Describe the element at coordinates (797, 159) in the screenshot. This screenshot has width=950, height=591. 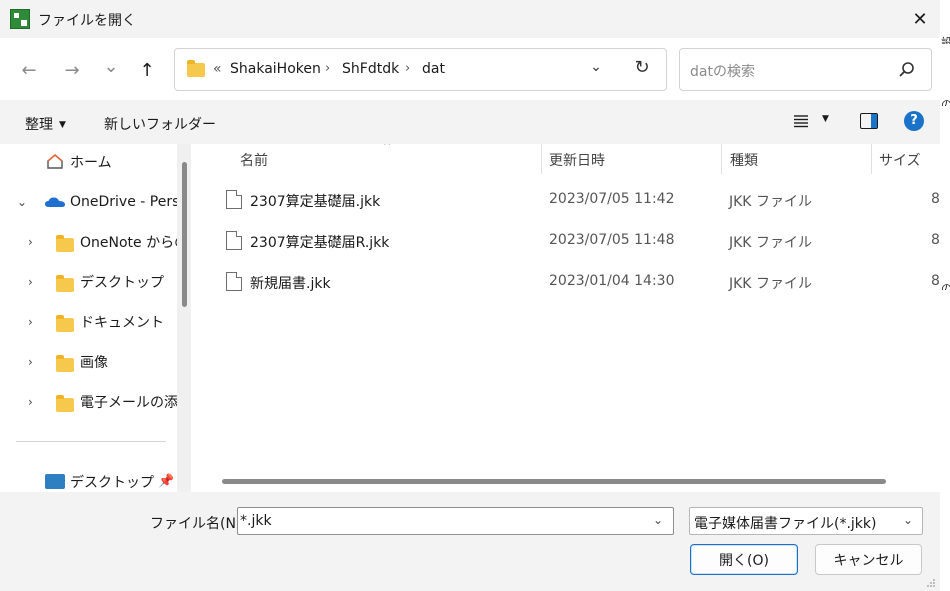
I see `column-header-type: 種類` at that location.